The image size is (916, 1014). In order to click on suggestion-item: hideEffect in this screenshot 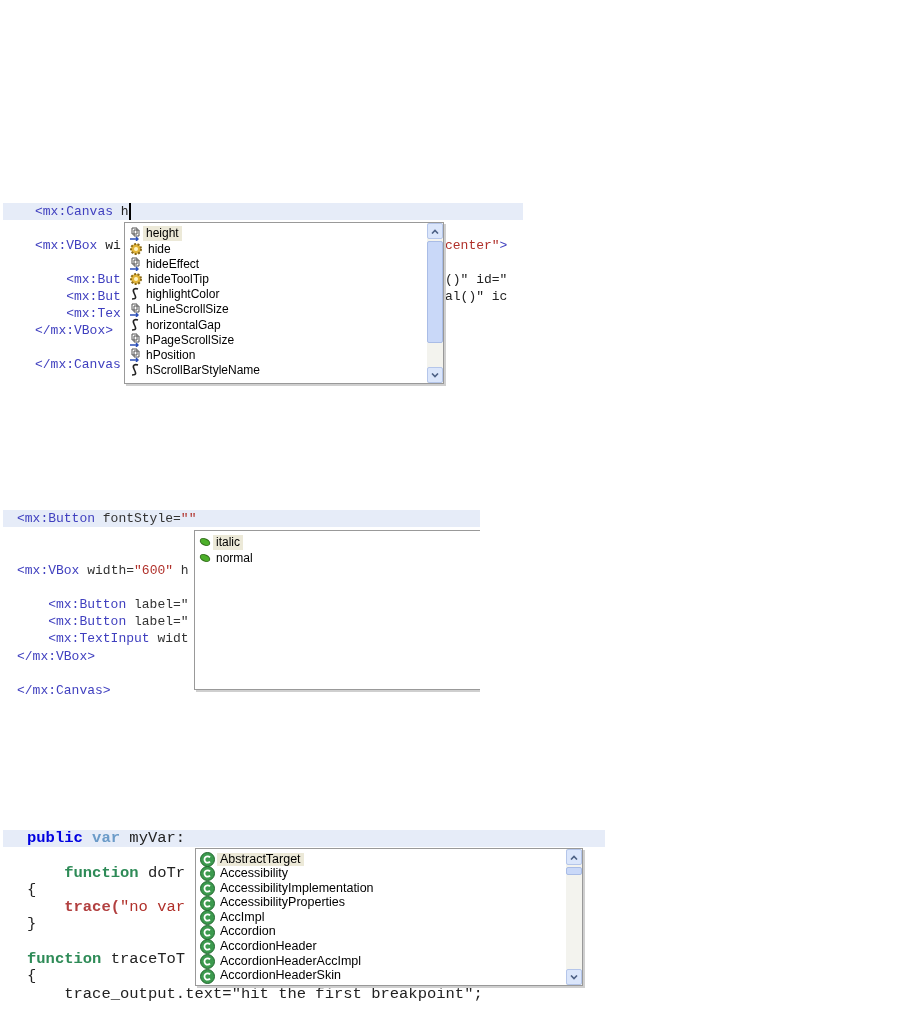, I will do `click(173, 264)`.